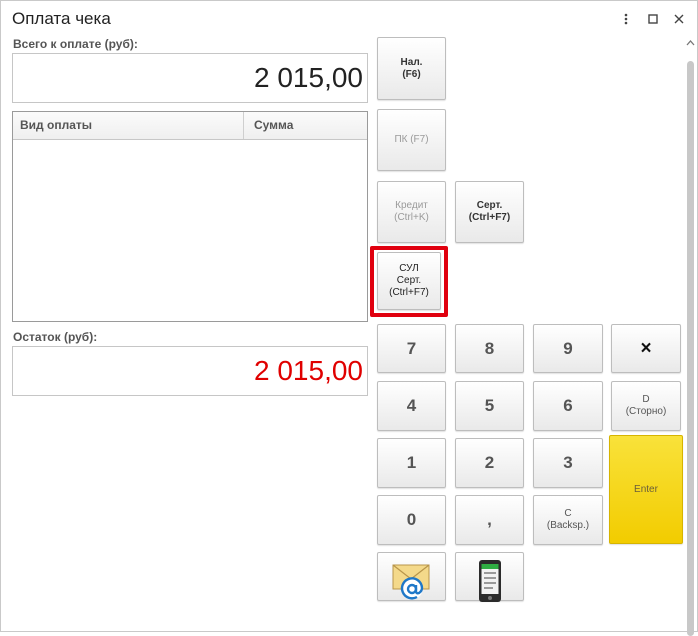 The image size is (698, 636). Describe the element at coordinates (411, 520) in the screenshot. I see `key-0: 0` at that location.